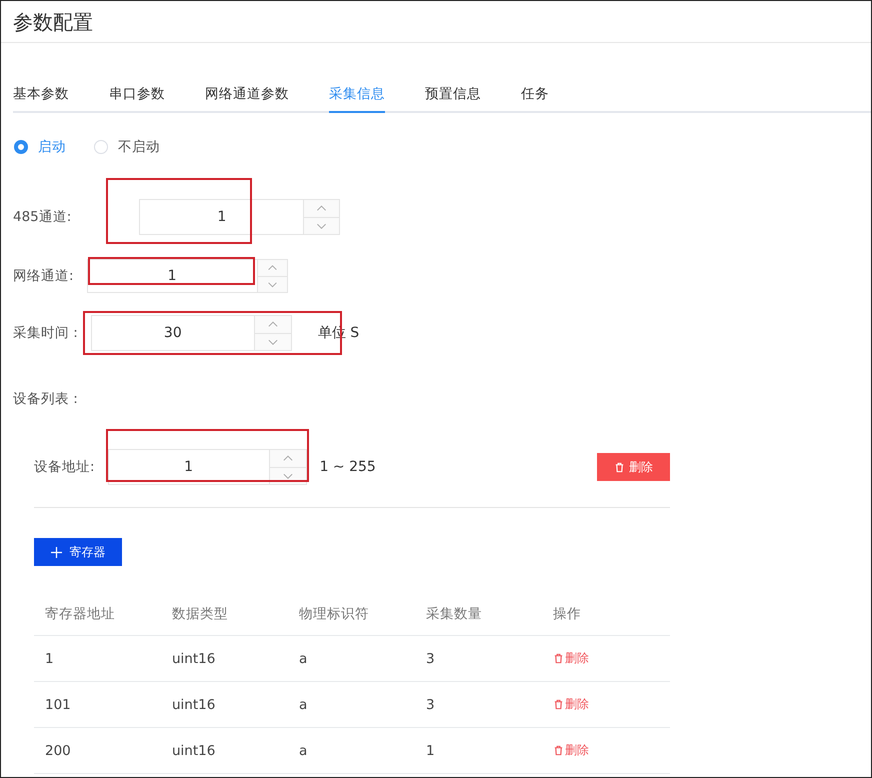  Describe the element at coordinates (454, 613) in the screenshot. I see `column-header: 采集数量` at that location.